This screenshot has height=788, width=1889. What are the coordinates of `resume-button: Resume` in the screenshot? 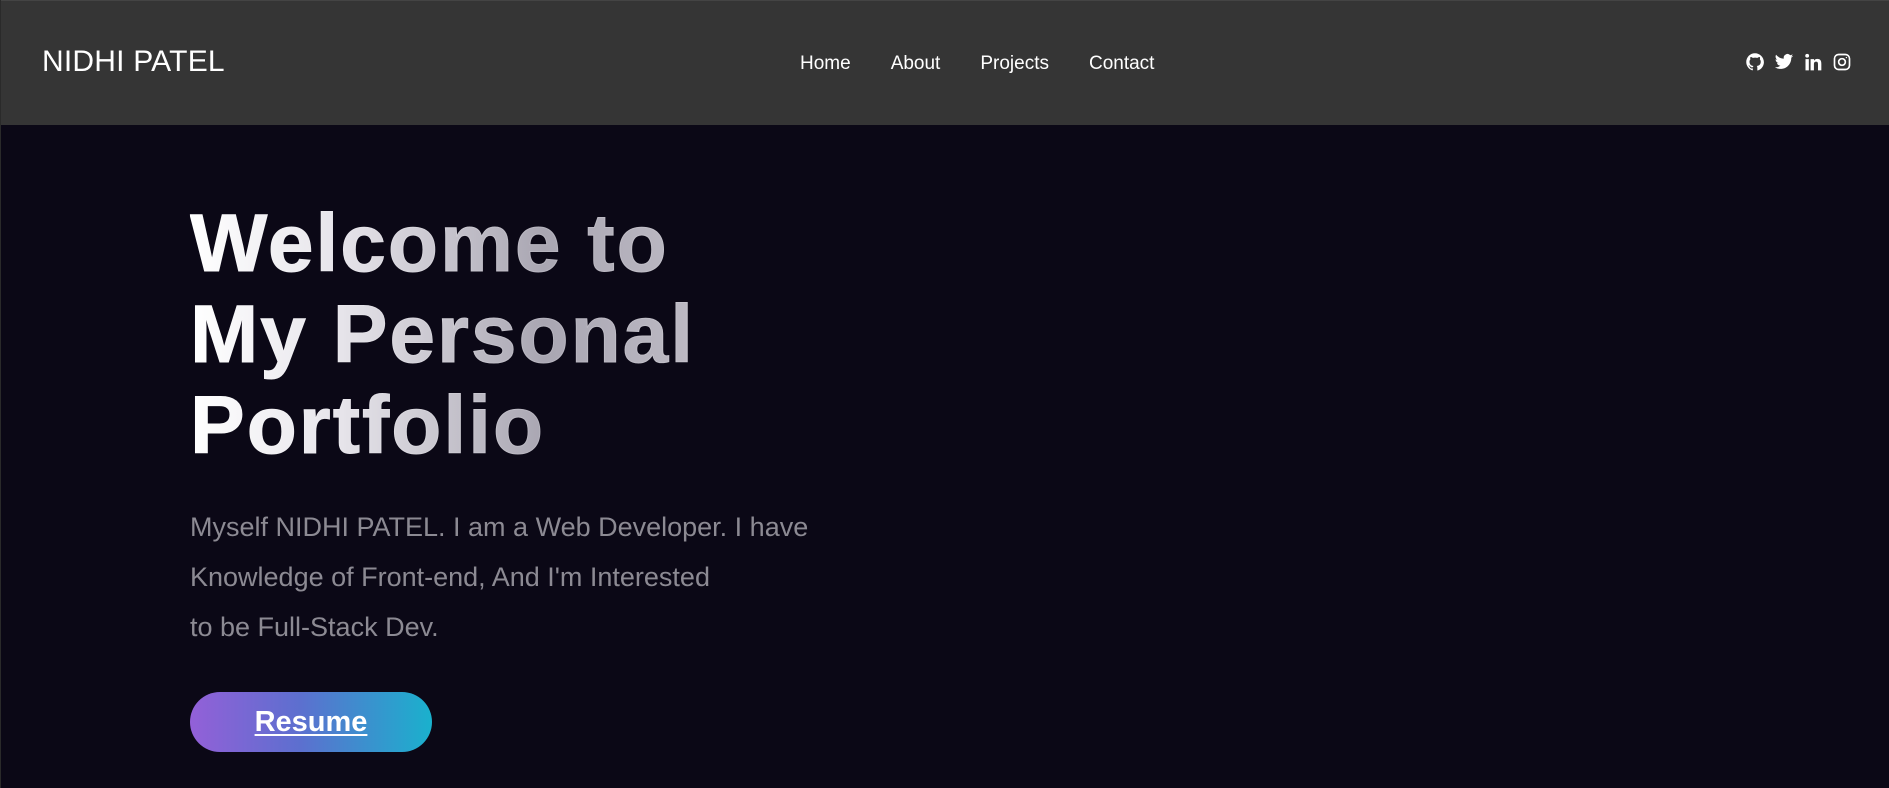 It's located at (311, 722).